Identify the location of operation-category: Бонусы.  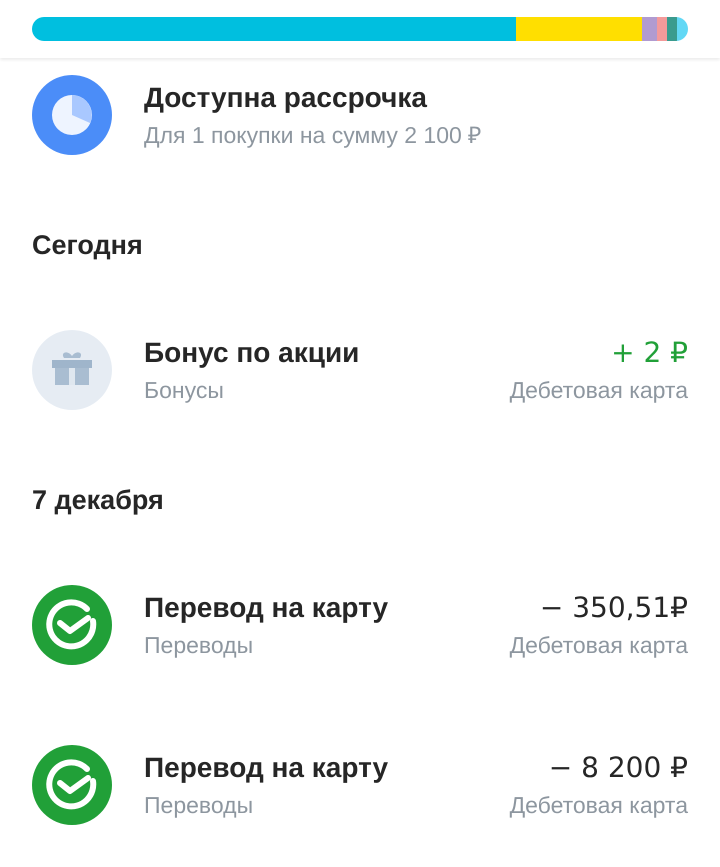
(184, 390).